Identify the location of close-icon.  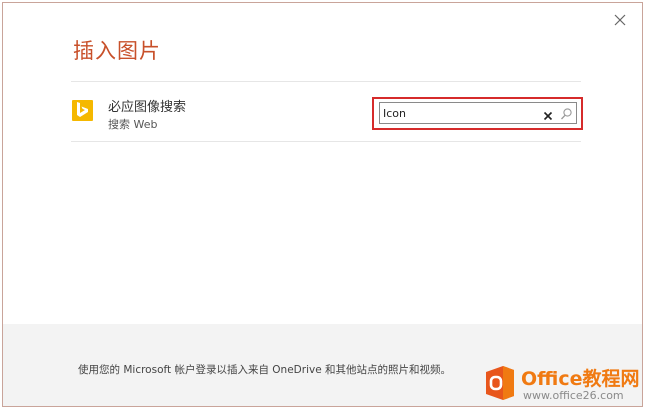
(620, 20).